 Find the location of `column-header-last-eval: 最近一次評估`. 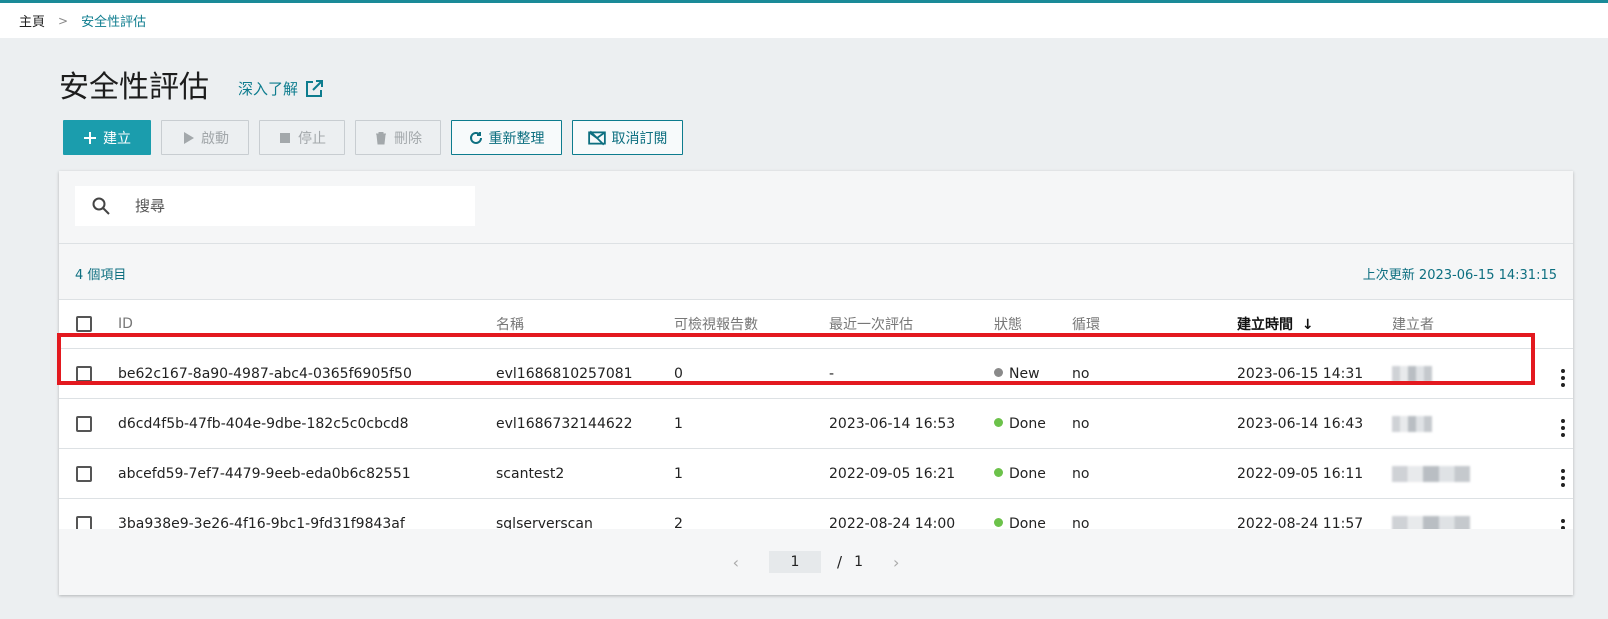

column-header-last-eval: 最近一次評估 is located at coordinates (910, 324).